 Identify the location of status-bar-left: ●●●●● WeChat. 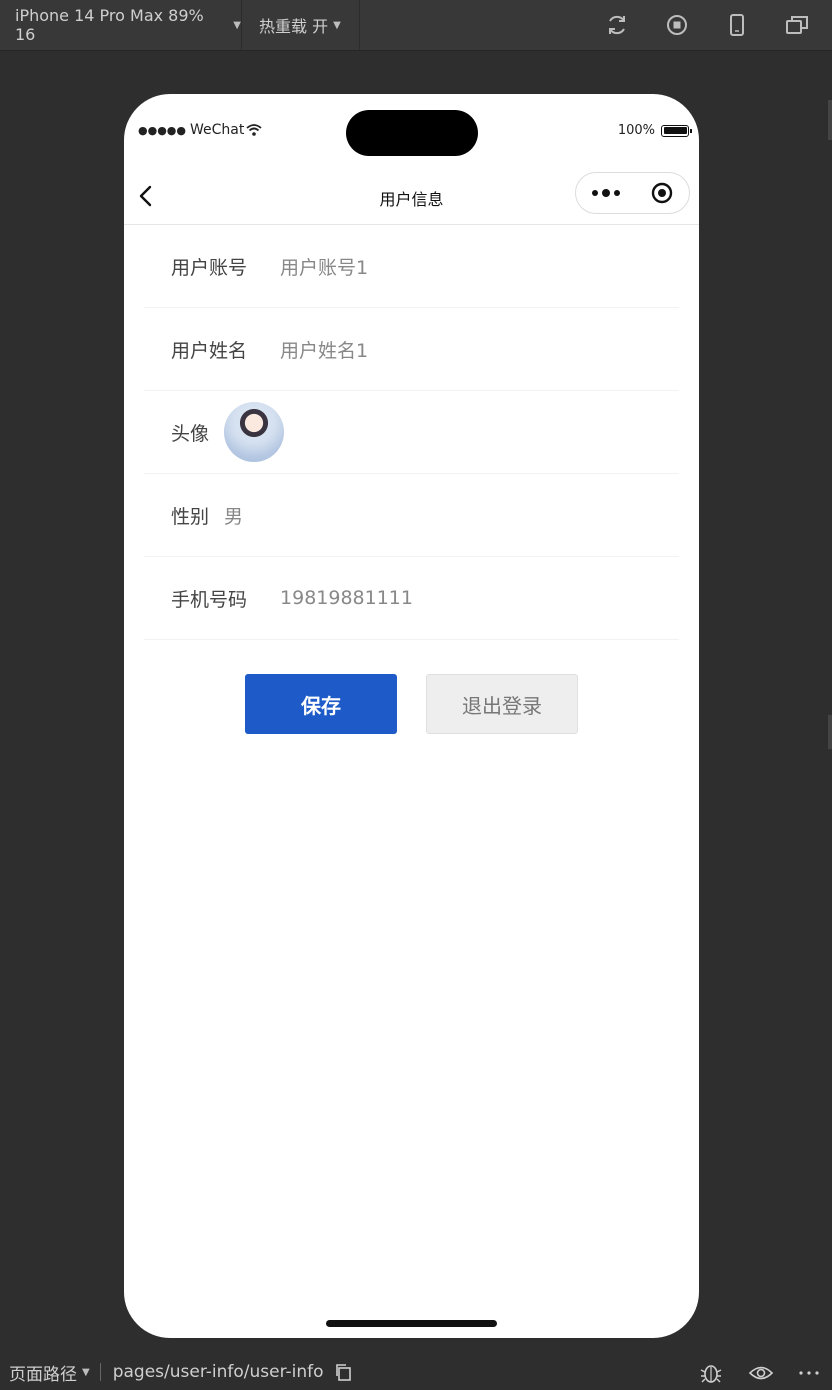
(200, 130).